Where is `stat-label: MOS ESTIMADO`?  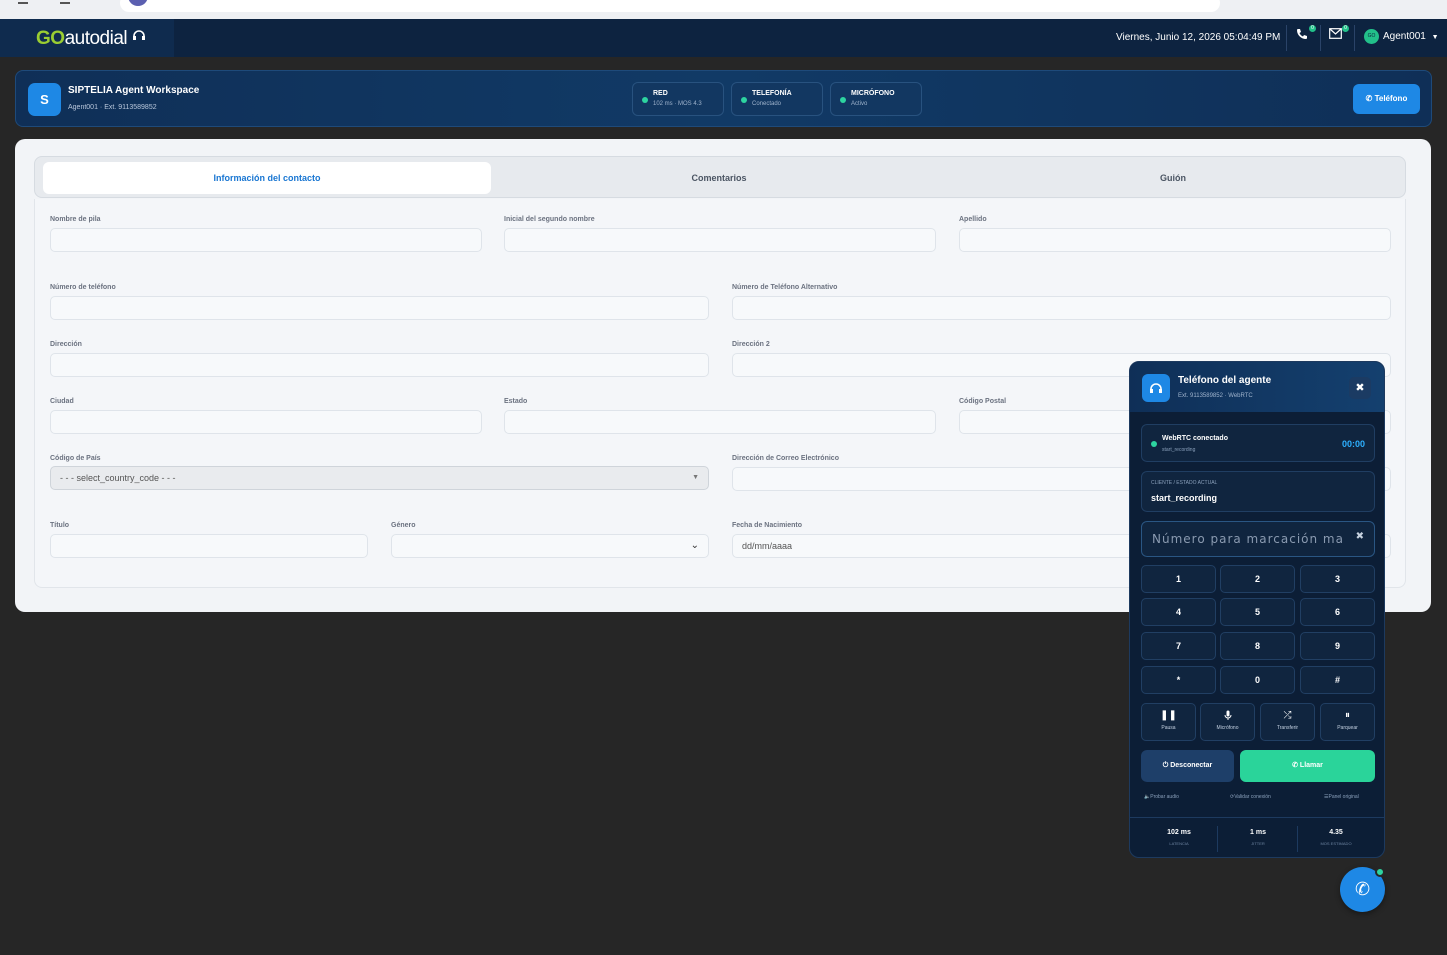 stat-label: MOS ESTIMADO is located at coordinates (1336, 843).